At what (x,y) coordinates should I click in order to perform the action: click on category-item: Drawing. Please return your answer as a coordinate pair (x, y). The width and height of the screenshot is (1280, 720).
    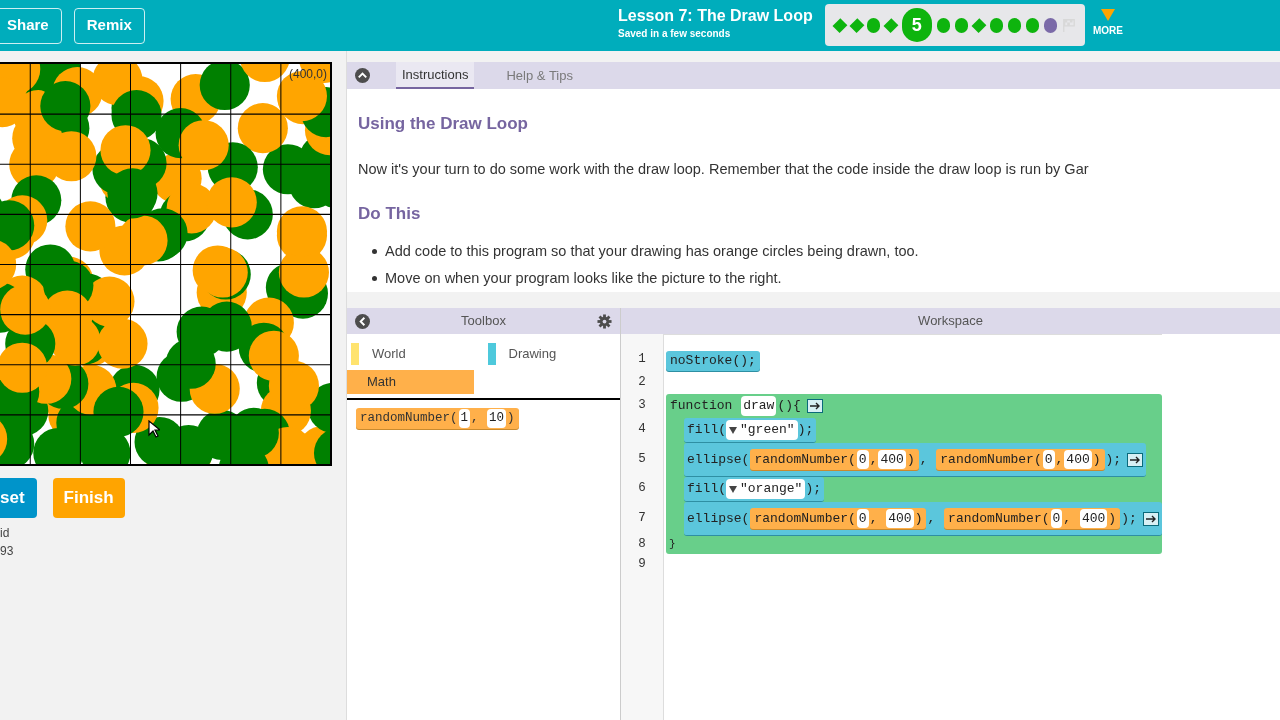
    Looking at the image, I should click on (532, 354).